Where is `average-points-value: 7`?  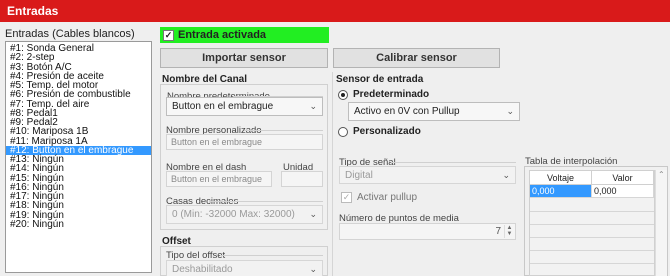
average-points-value: 7 is located at coordinates (498, 231).